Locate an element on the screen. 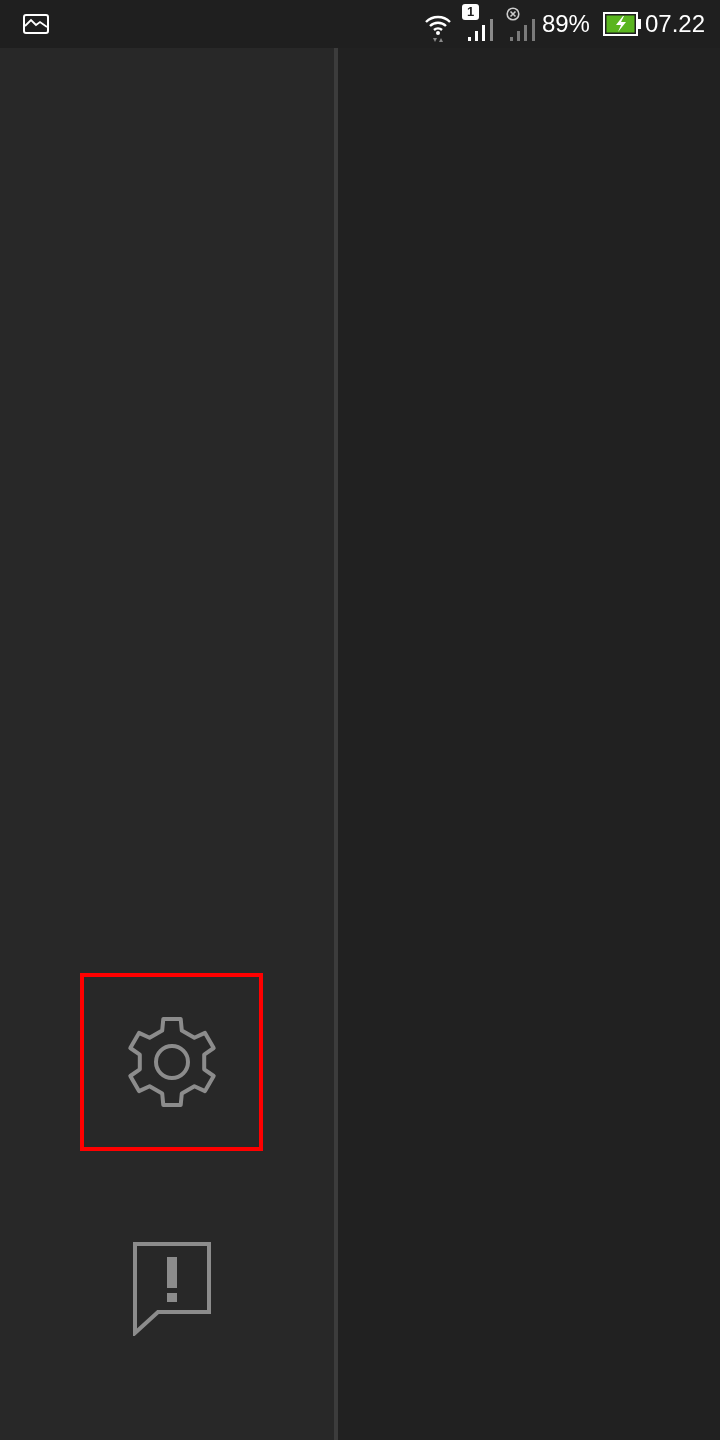 This screenshot has width=720, height=1440. settings-icon is located at coordinates (171, 1062).